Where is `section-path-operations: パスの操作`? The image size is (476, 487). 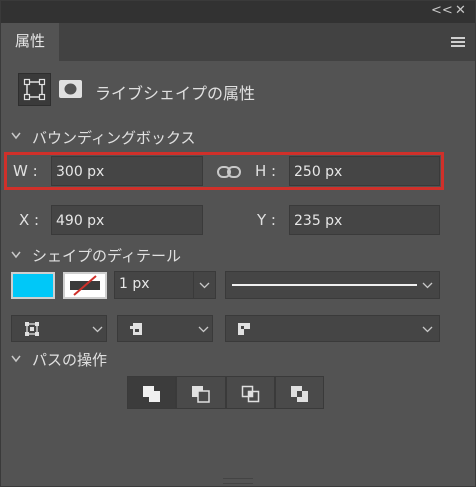 section-path-operations: パスの操作 is located at coordinates (70, 360).